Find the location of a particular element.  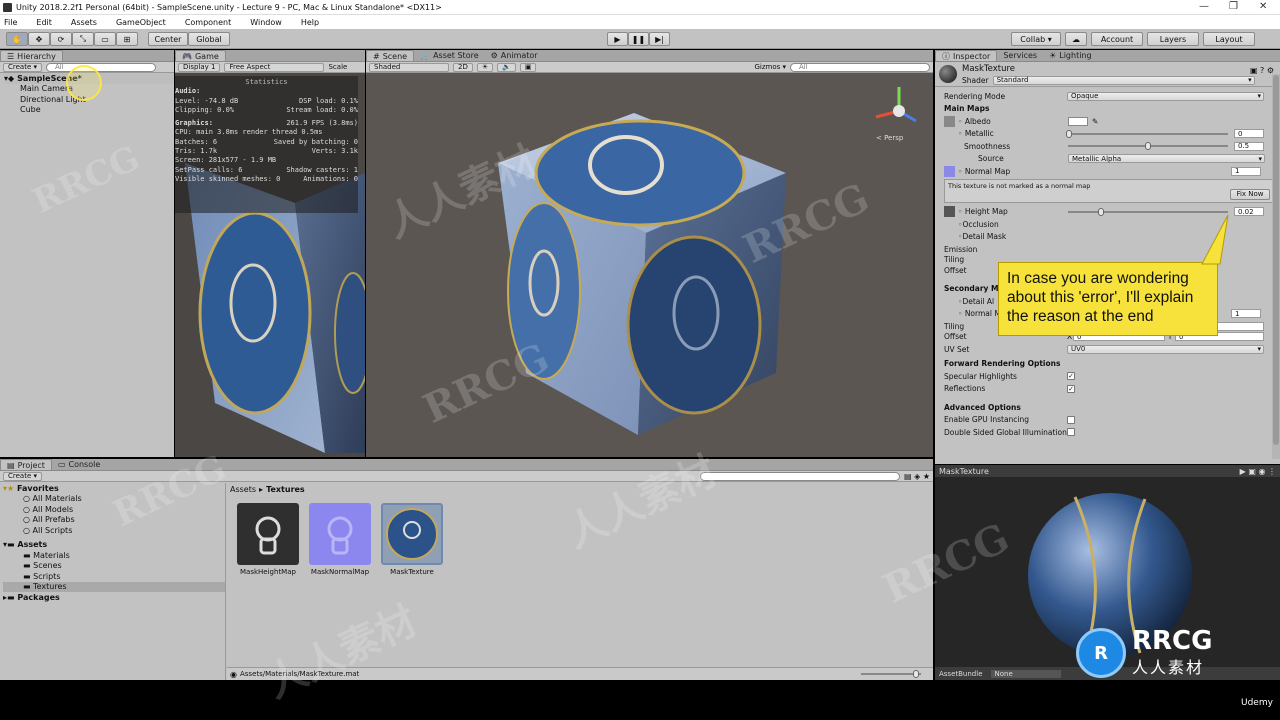

smoothness-slider is located at coordinates (1148, 146).